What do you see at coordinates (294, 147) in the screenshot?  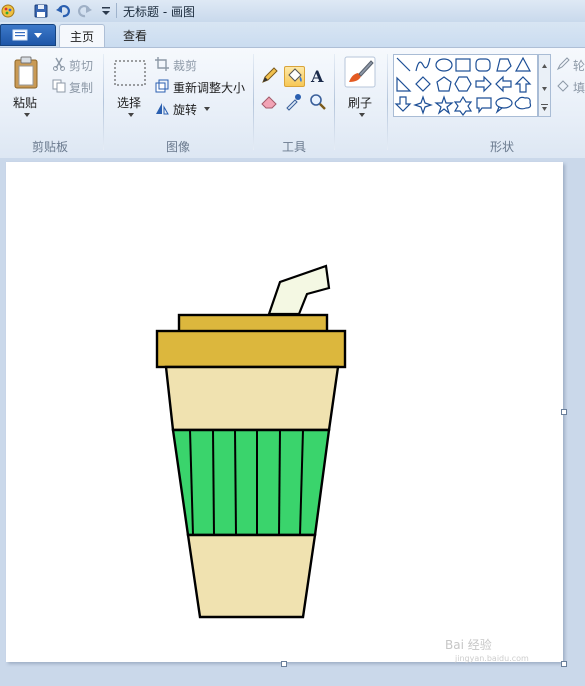 I see `tools-group-label: 工具` at bounding box center [294, 147].